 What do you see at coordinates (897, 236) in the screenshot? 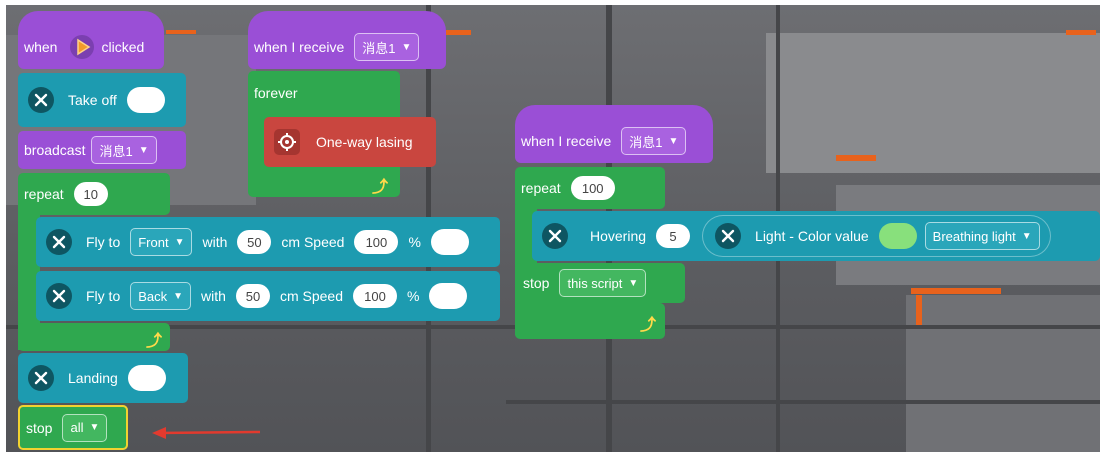
I see `light-color-swatch` at bounding box center [897, 236].